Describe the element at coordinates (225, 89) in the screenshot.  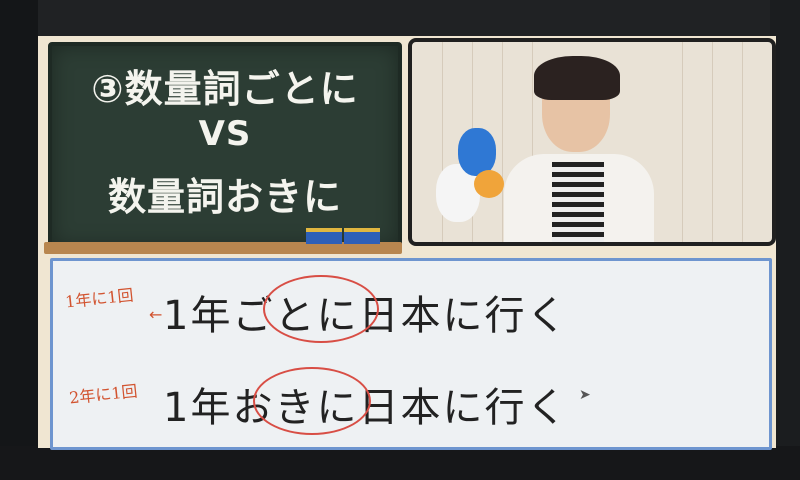
I see `board-title-line1: ③数量詞ごとに` at that location.